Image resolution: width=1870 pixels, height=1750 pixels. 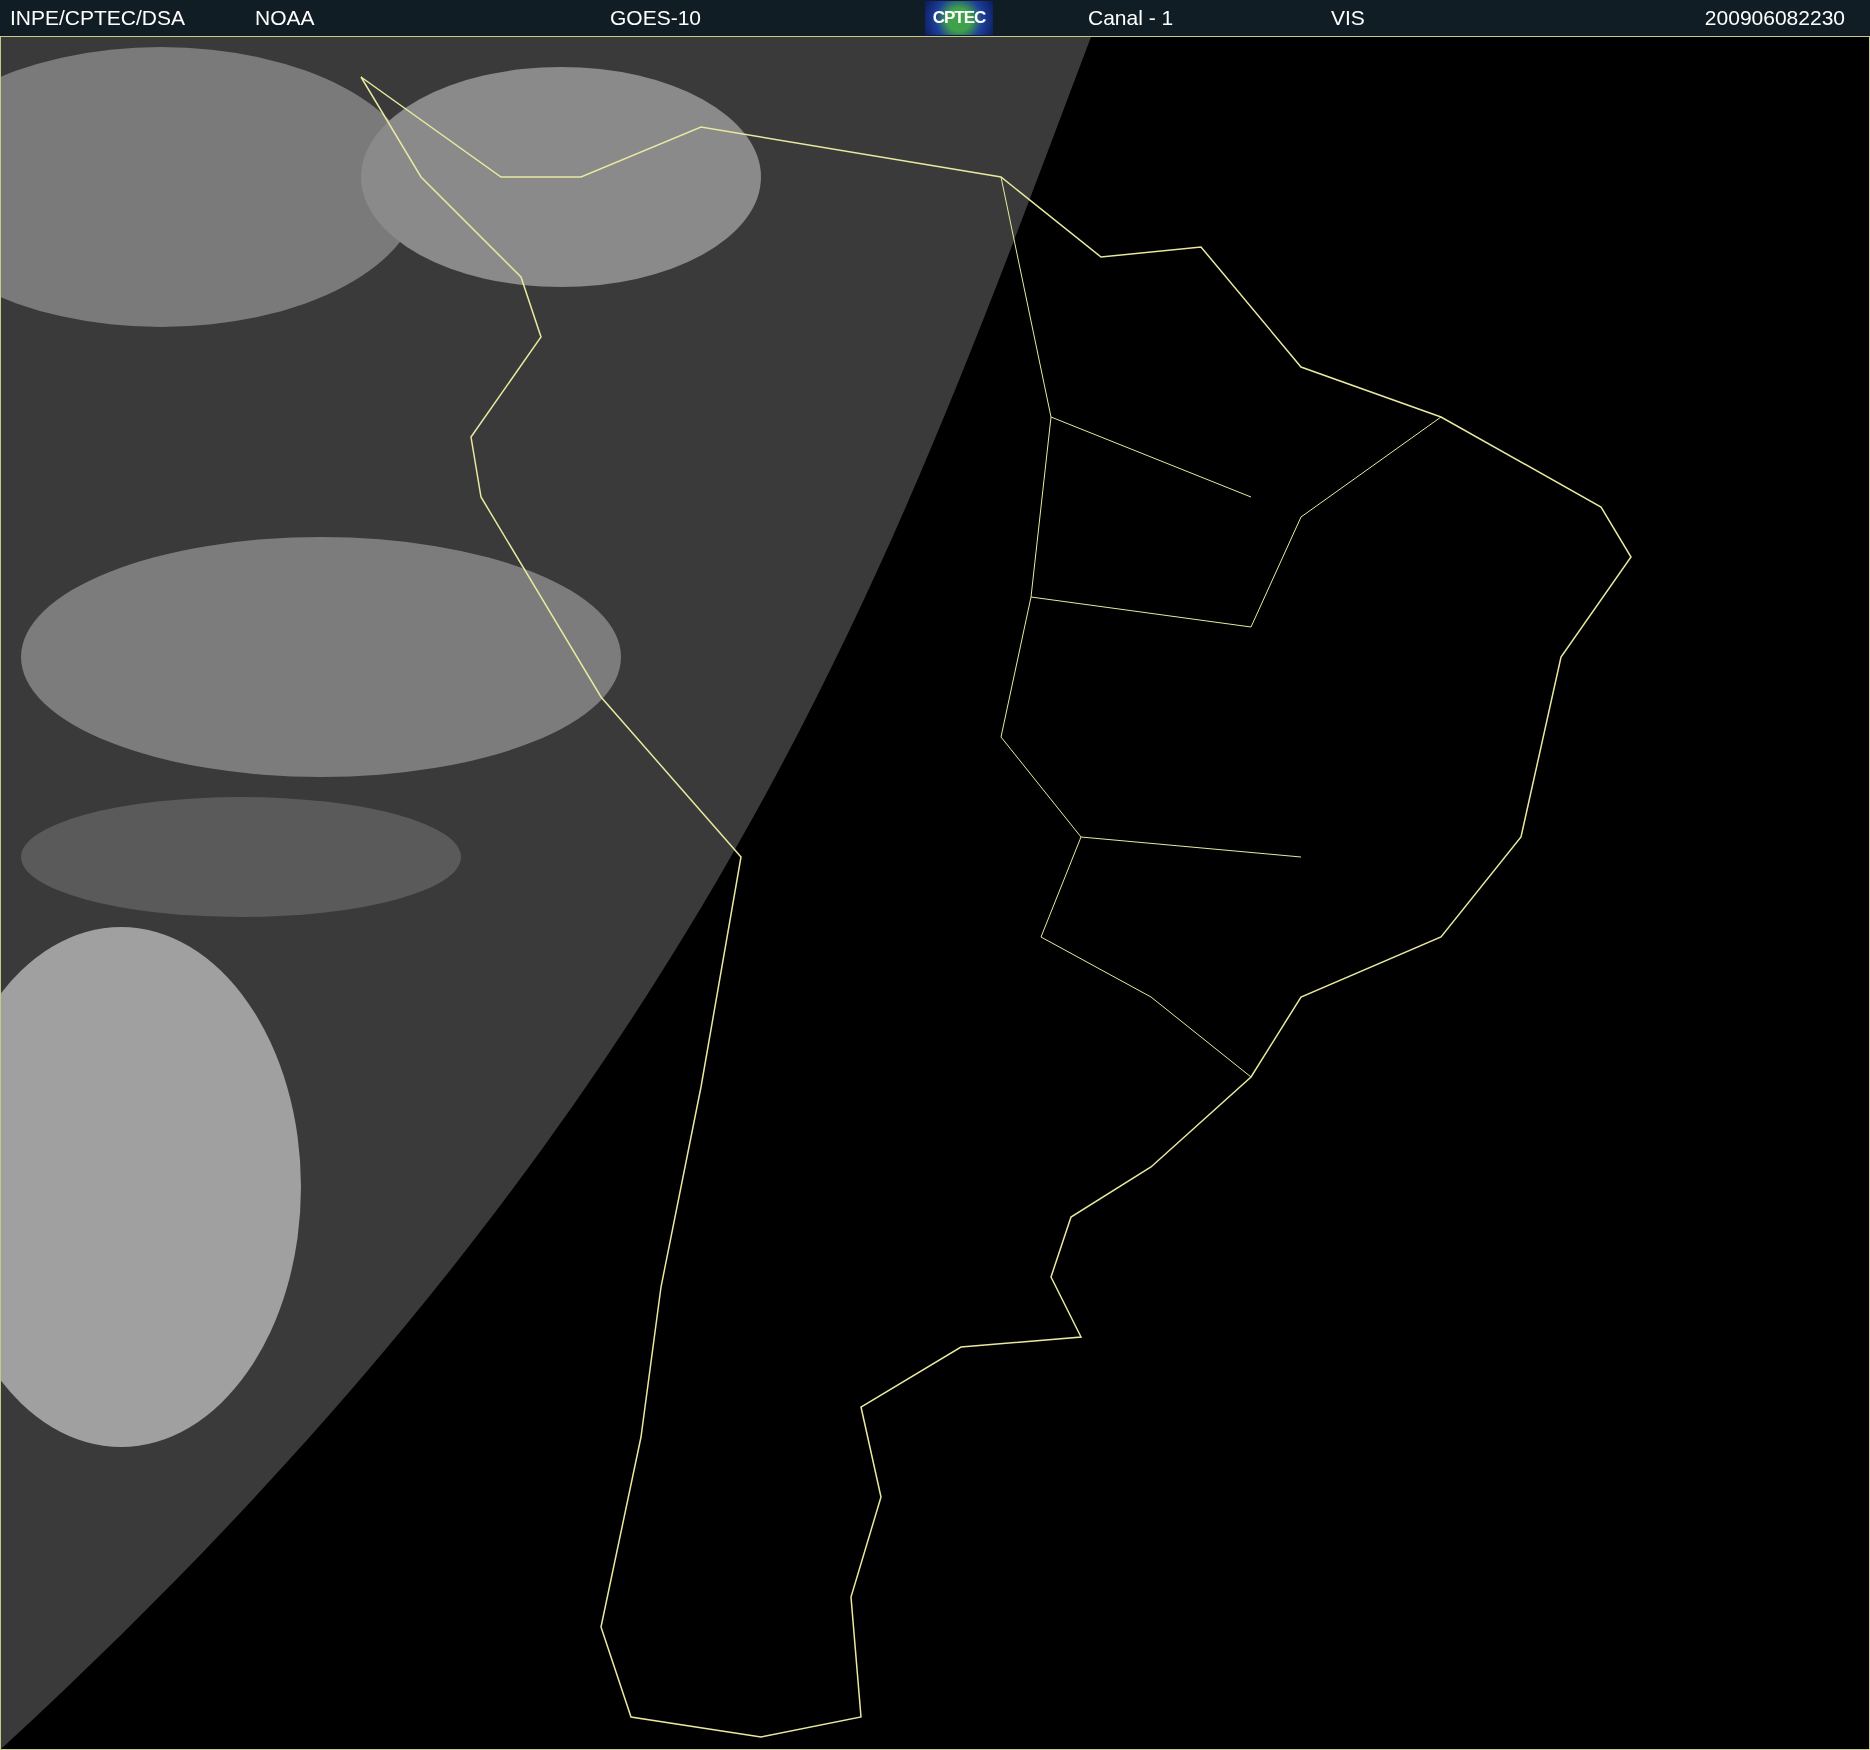 What do you see at coordinates (1131, 18) in the screenshot?
I see `header-label: Canal - 1` at bounding box center [1131, 18].